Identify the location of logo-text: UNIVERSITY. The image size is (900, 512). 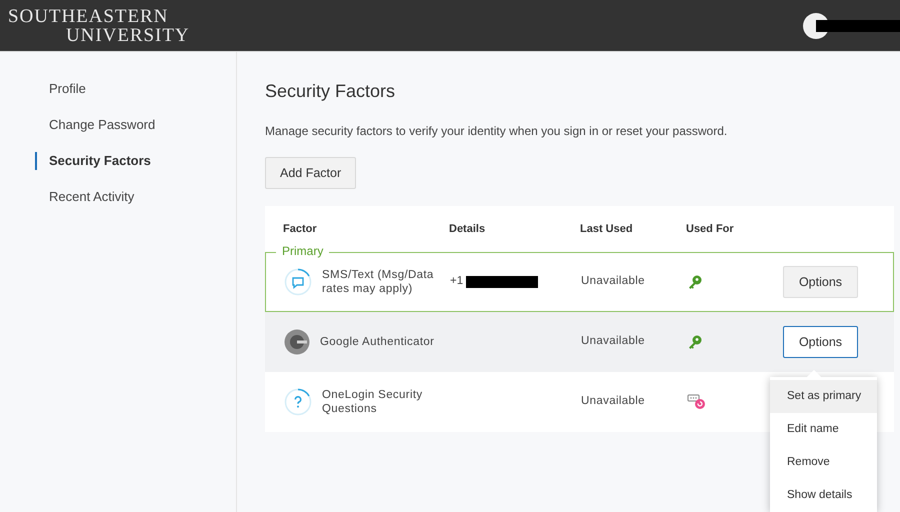
(127, 35).